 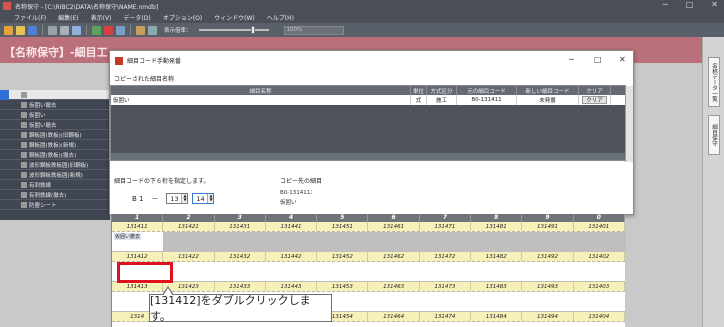 What do you see at coordinates (548, 286) in the screenshot?
I see `grid-cell: 131493` at bounding box center [548, 286].